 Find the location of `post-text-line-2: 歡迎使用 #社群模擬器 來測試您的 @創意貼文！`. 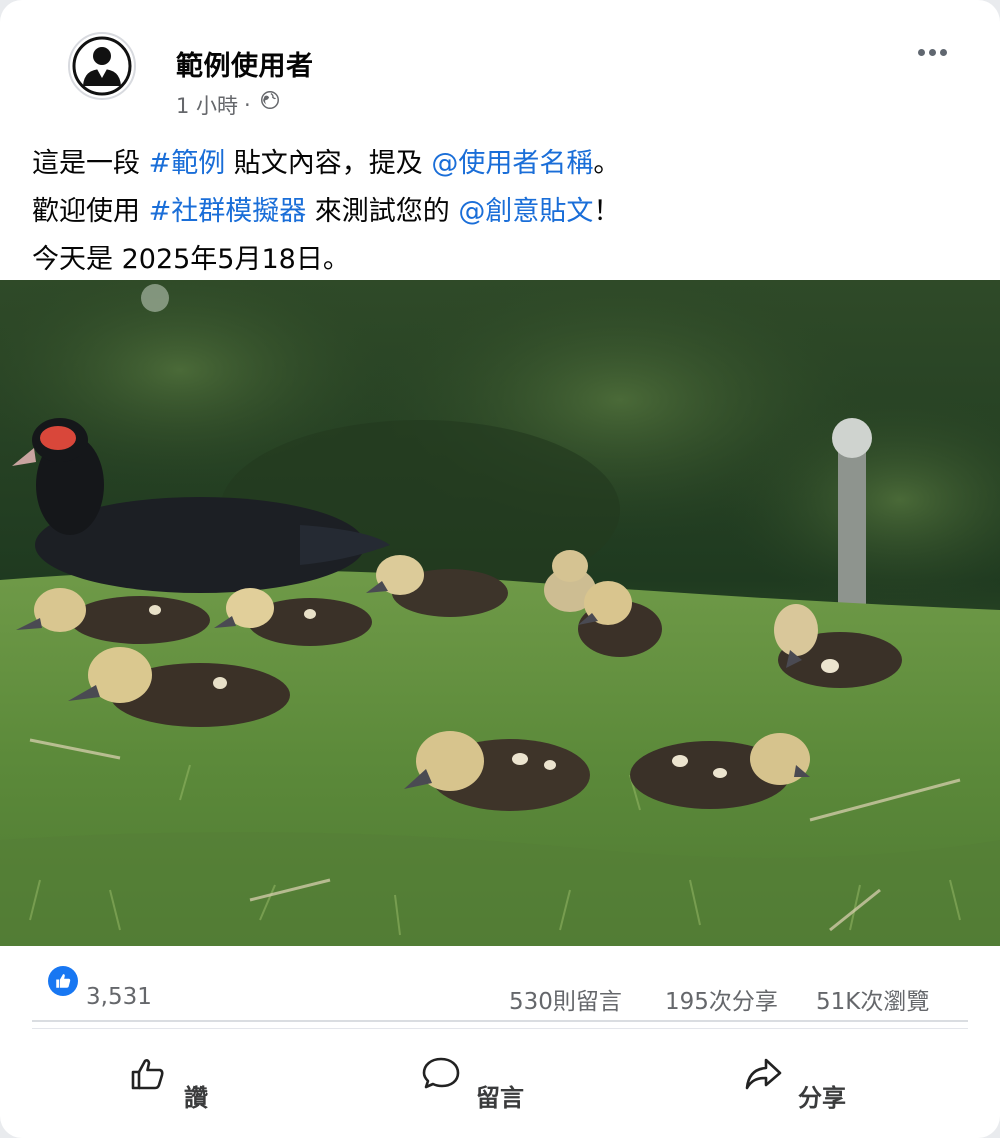

post-text-line-2: 歡迎使用 #社群模擬器 來測試您的 @創意貼文！ is located at coordinates (502, 212).